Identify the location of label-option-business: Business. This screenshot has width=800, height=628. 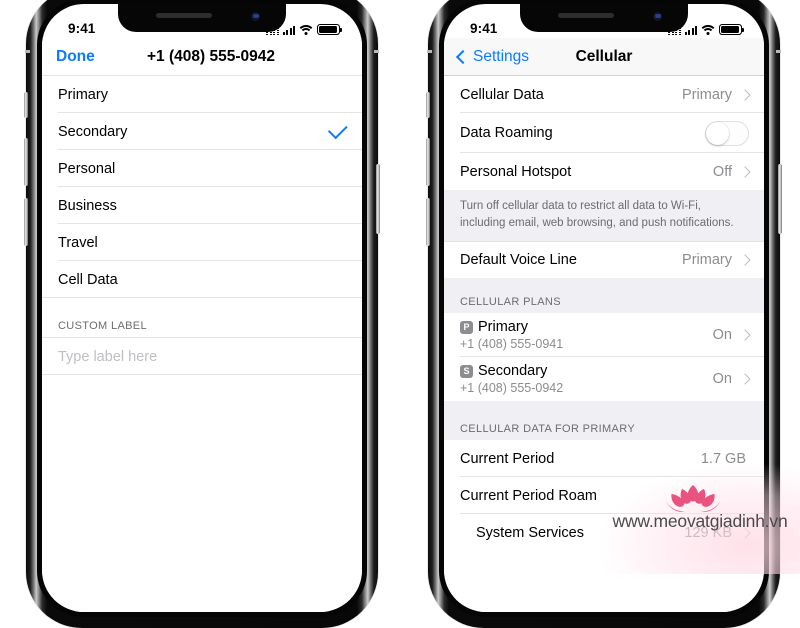
(202, 205).